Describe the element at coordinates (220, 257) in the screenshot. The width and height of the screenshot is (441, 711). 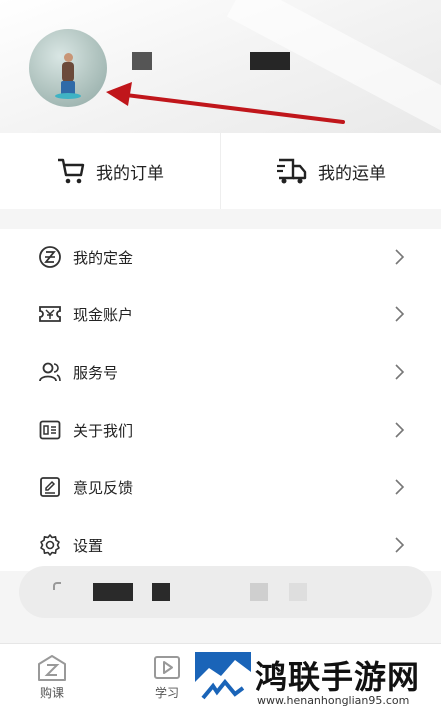
I see `menu-item-deposit: 我的定金` at that location.